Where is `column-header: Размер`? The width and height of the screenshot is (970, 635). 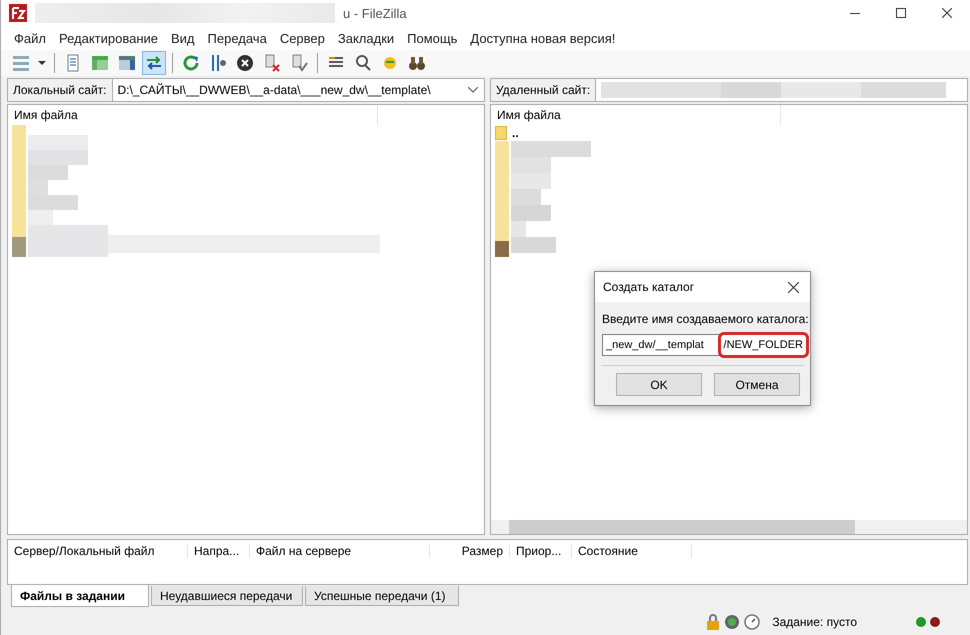
column-header: Размер is located at coordinates (470, 551).